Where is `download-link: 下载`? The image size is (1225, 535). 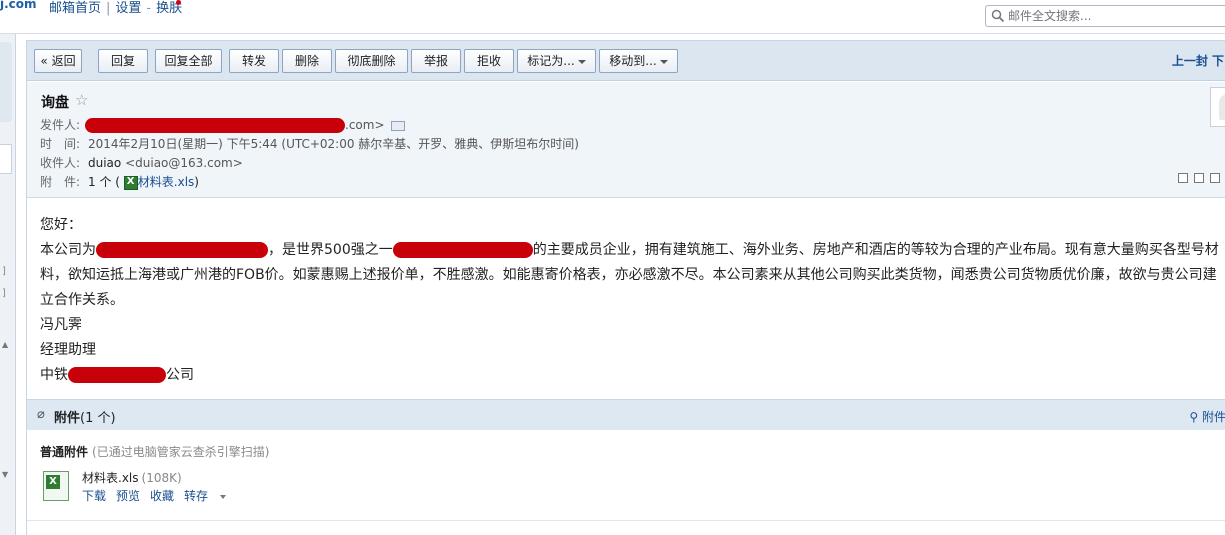
download-link: 下载 is located at coordinates (94, 496).